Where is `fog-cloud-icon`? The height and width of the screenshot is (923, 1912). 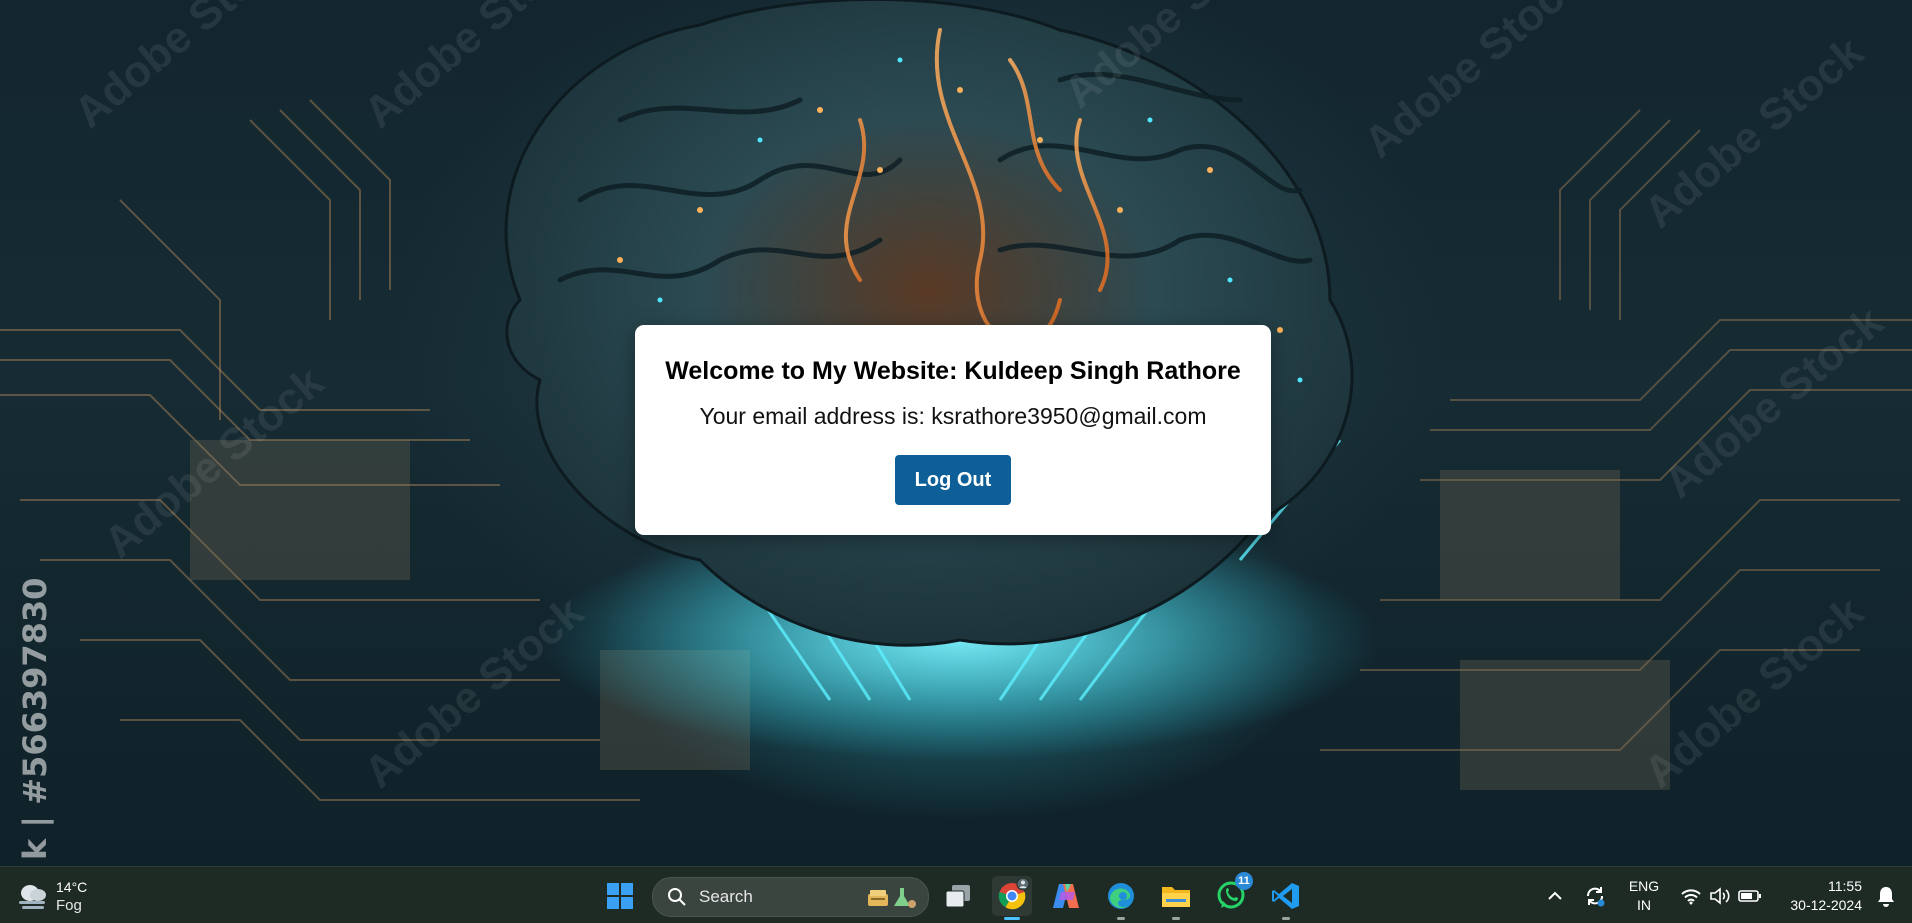
fog-cloud-icon is located at coordinates (32, 897).